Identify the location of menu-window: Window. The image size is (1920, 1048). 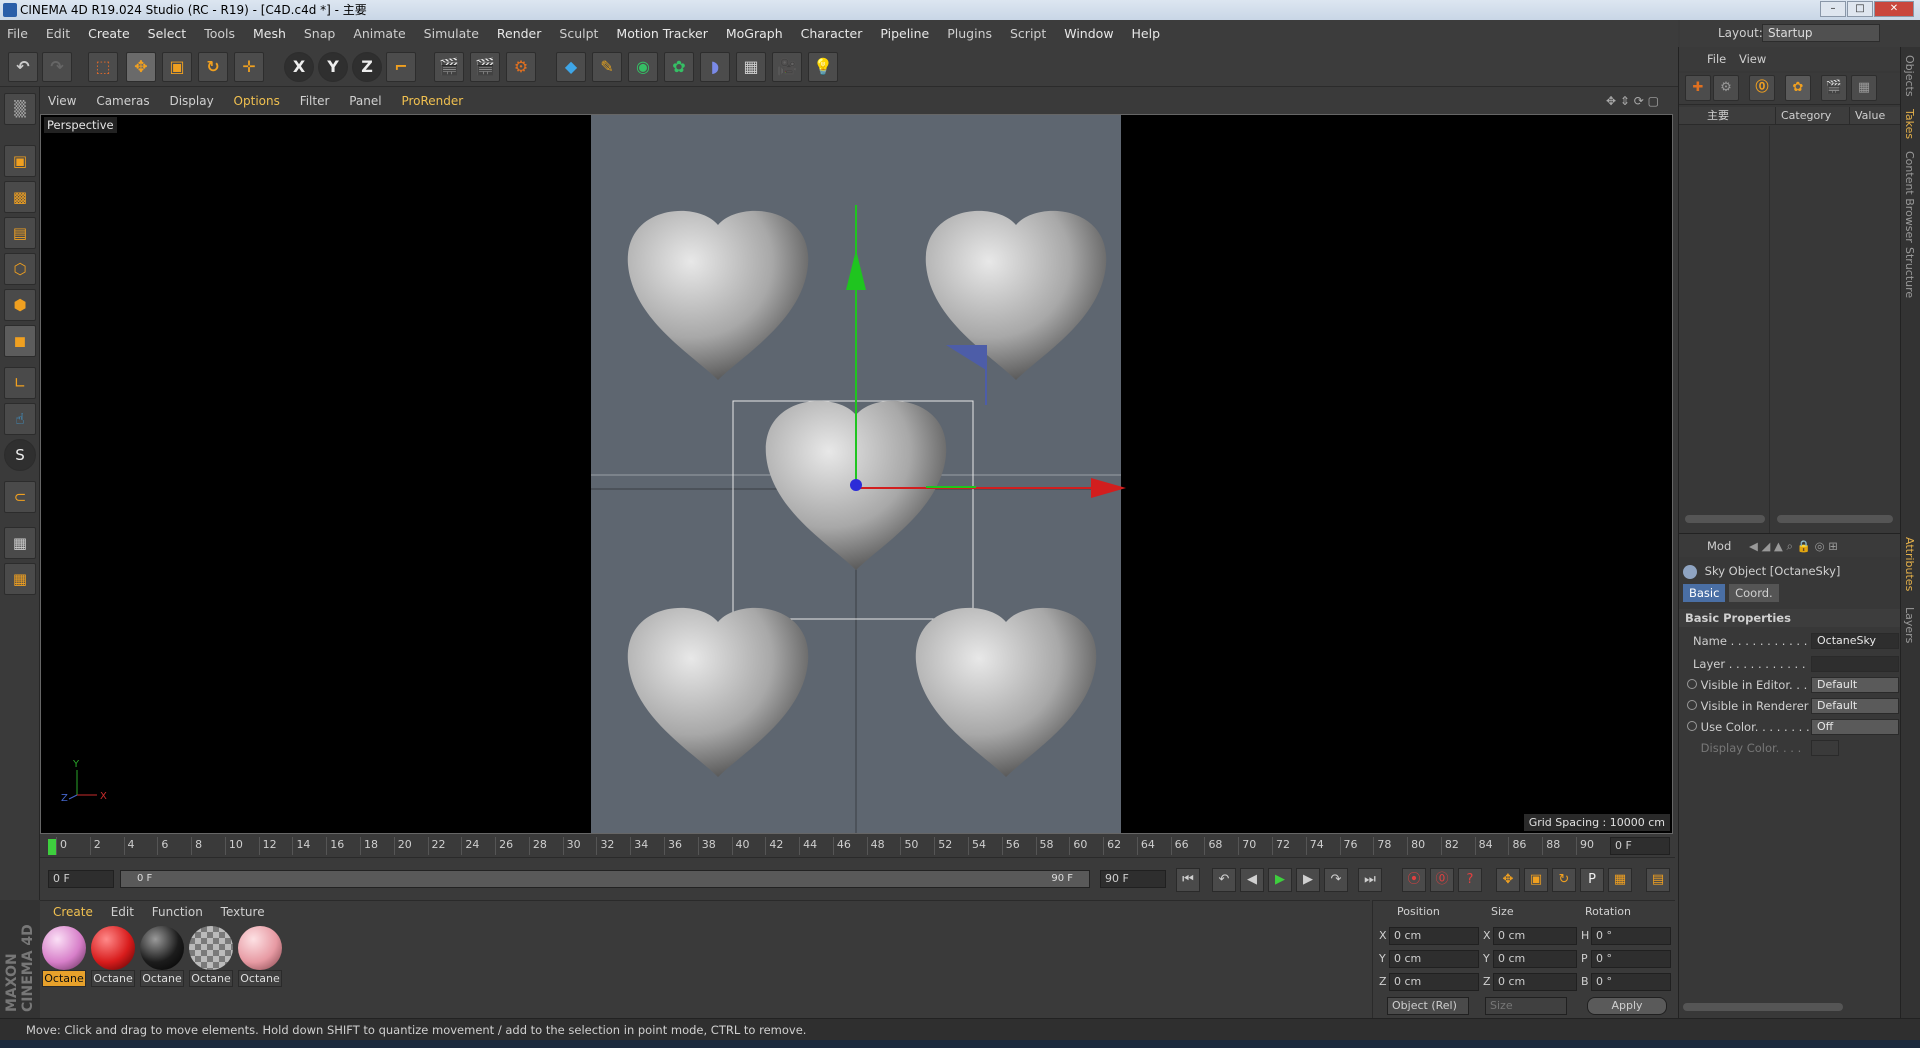
(1088, 33).